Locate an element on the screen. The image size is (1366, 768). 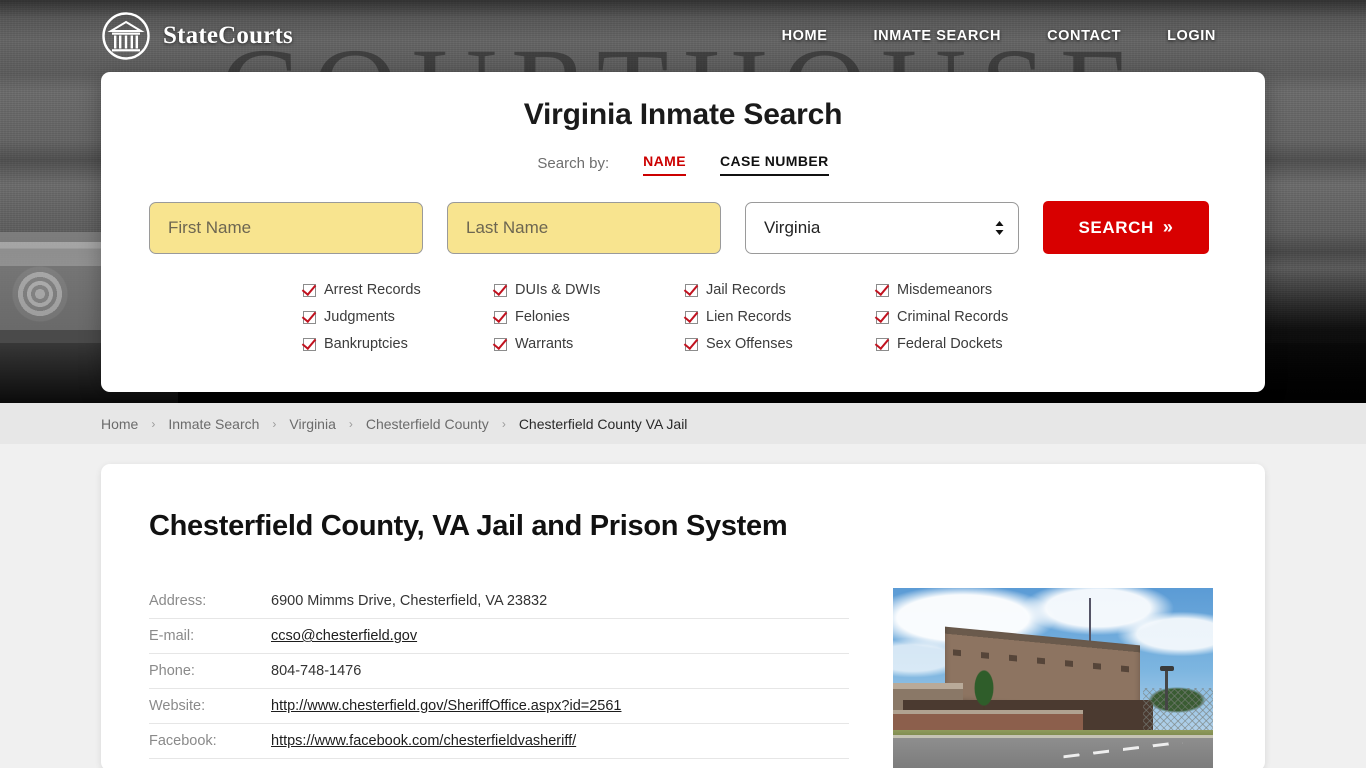
record-type-label: Federal Dockets is located at coordinates (950, 344).